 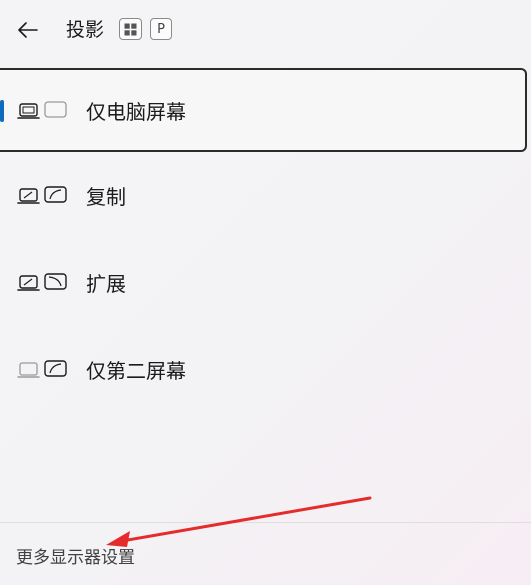 I want to click on extend-icon, so click(x=42, y=282).